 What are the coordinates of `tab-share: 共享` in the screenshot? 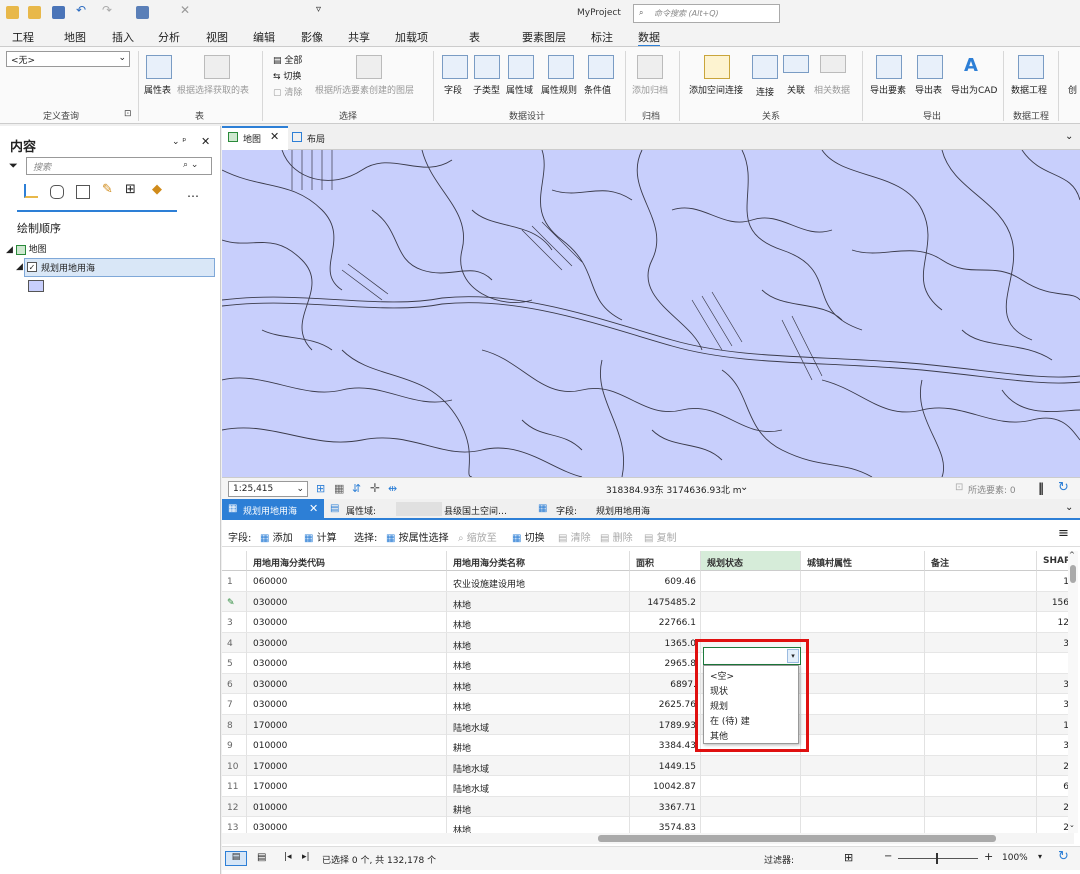 It's located at (359, 37).